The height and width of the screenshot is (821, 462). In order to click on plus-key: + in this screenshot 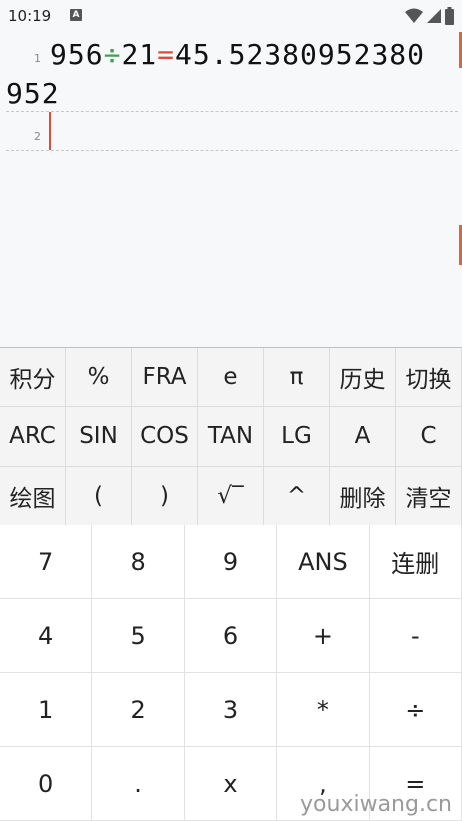, I will do `click(323, 636)`.